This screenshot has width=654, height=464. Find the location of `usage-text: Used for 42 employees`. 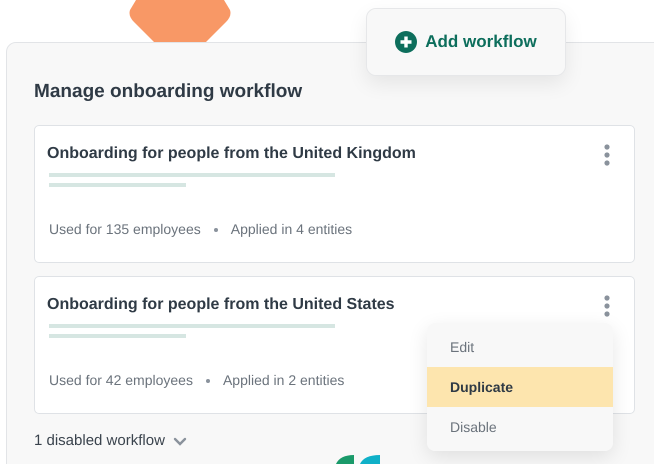

usage-text: Used for 42 employees is located at coordinates (121, 380).